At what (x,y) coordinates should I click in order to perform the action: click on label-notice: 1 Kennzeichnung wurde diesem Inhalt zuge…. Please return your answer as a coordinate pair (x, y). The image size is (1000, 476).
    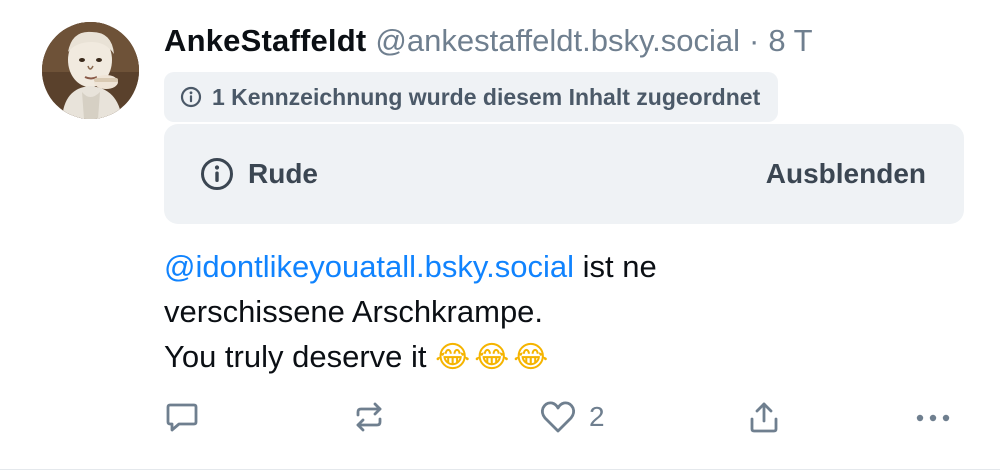
    Looking at the image, I should click on (471, 97).